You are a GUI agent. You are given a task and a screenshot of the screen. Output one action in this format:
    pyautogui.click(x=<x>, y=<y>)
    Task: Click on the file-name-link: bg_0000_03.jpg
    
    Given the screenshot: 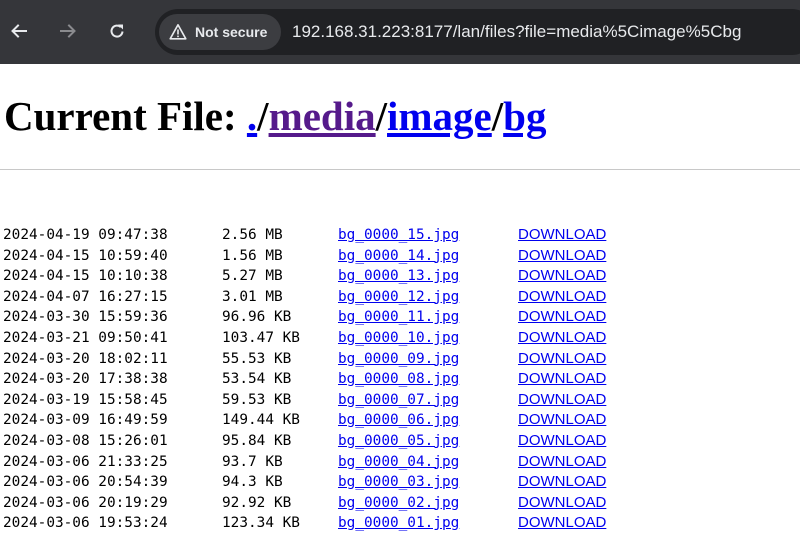 What is the action you would take?
    pyautogui.click(x=398, y=482)
    